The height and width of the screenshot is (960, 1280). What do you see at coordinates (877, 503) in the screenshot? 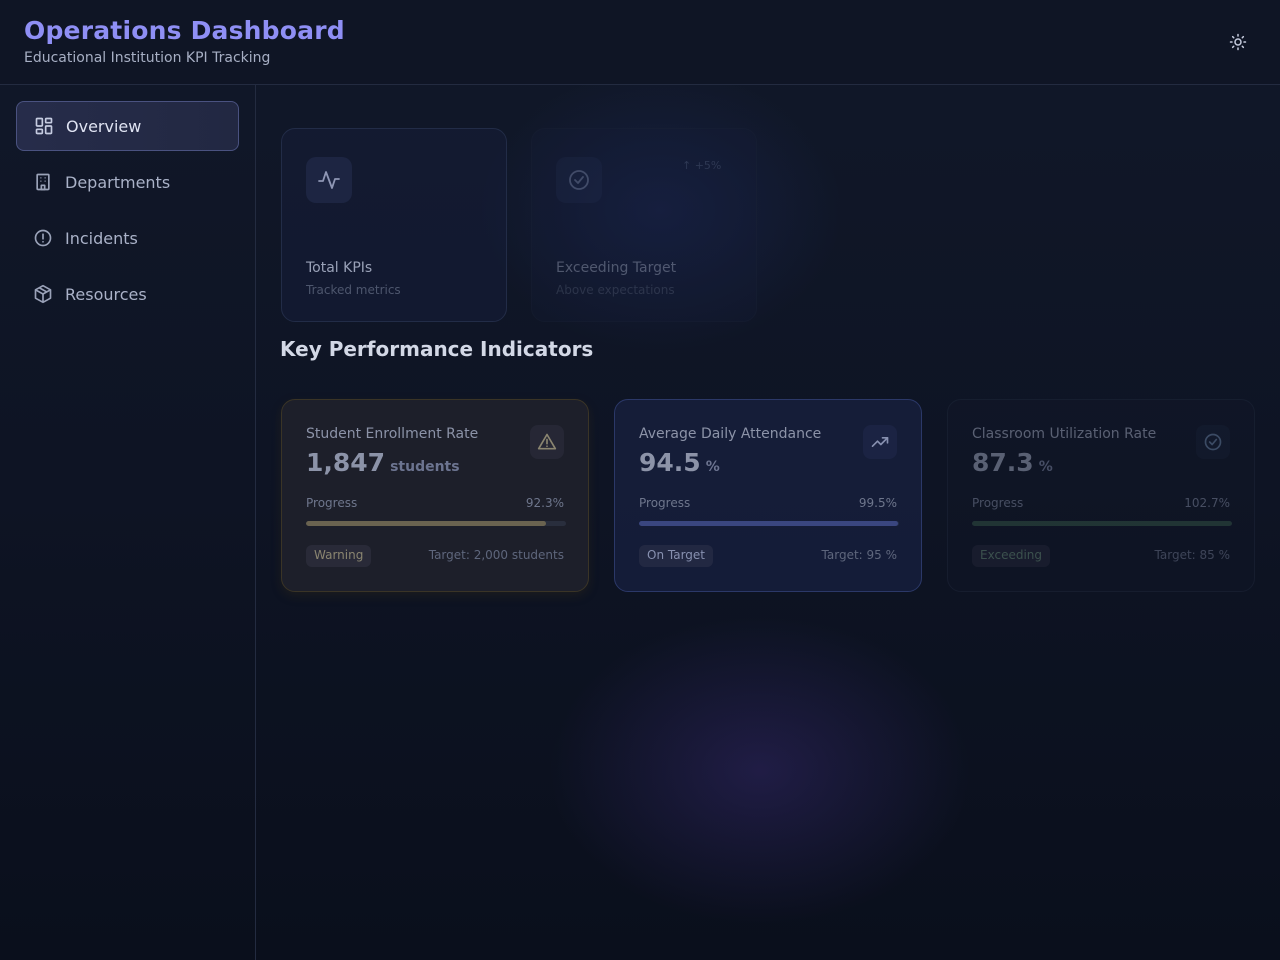
I see `kpi-progress-value: 99.5%` at bounding box center [877, 503].